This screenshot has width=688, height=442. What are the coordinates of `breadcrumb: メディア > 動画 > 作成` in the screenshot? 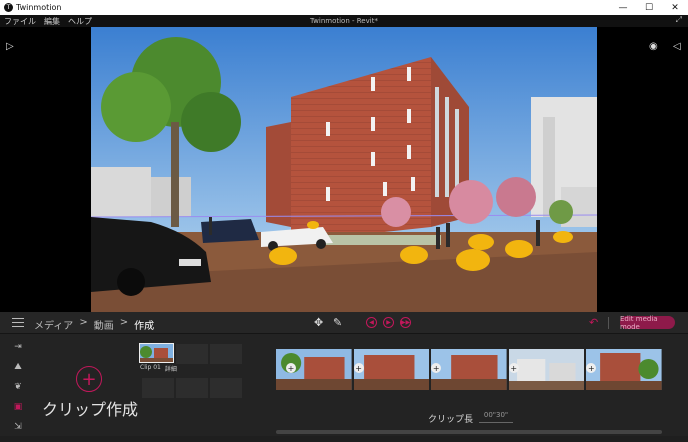 It's located at (94, 324).